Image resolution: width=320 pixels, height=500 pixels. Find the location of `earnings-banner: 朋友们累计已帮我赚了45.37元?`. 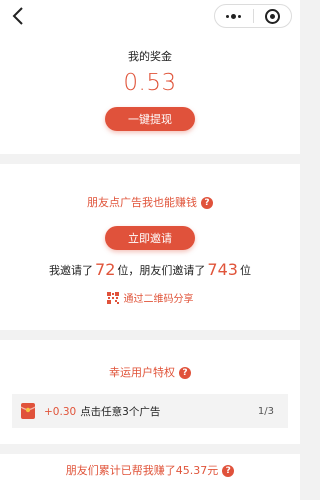

earnings-banner: 朋友们累计已帮我赚了45.37元? is located at coordinates (150, 477).